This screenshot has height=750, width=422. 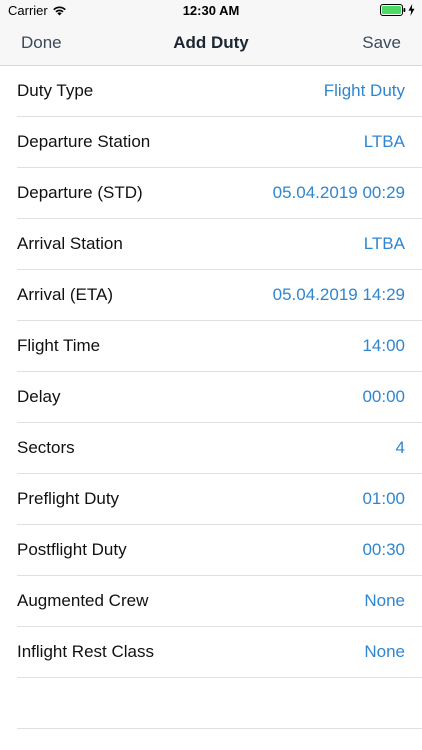 What do you see at coordinates (364, 90) in the screenshot?
I see `row-value: Flight Duty` at bounding box center [364, 90].